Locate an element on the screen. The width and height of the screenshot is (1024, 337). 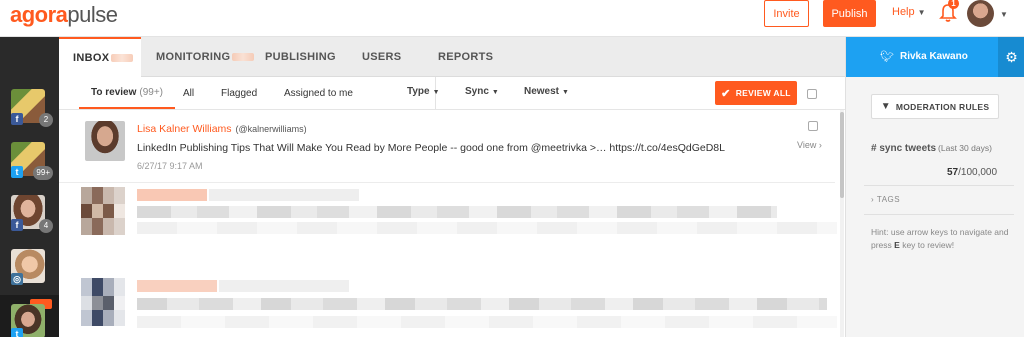
tab-publishing: PUBLISHING is located at coordinates (300, 57).